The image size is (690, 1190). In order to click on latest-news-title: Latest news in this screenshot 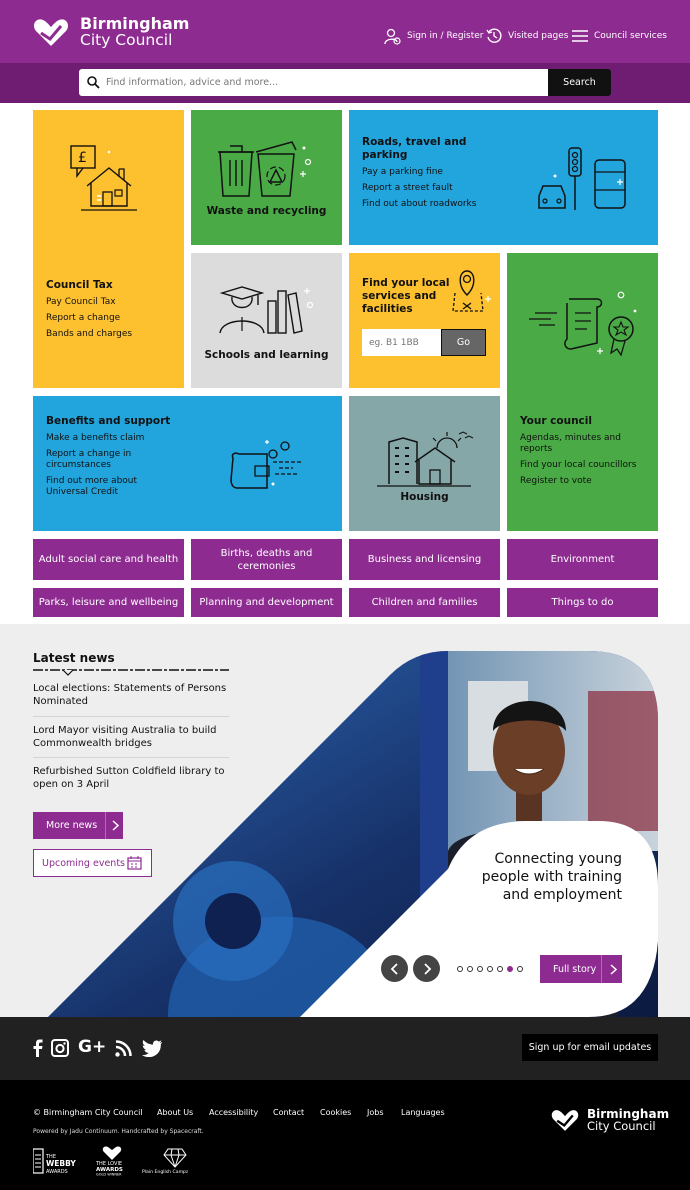, I will do `click(74, 658)`.